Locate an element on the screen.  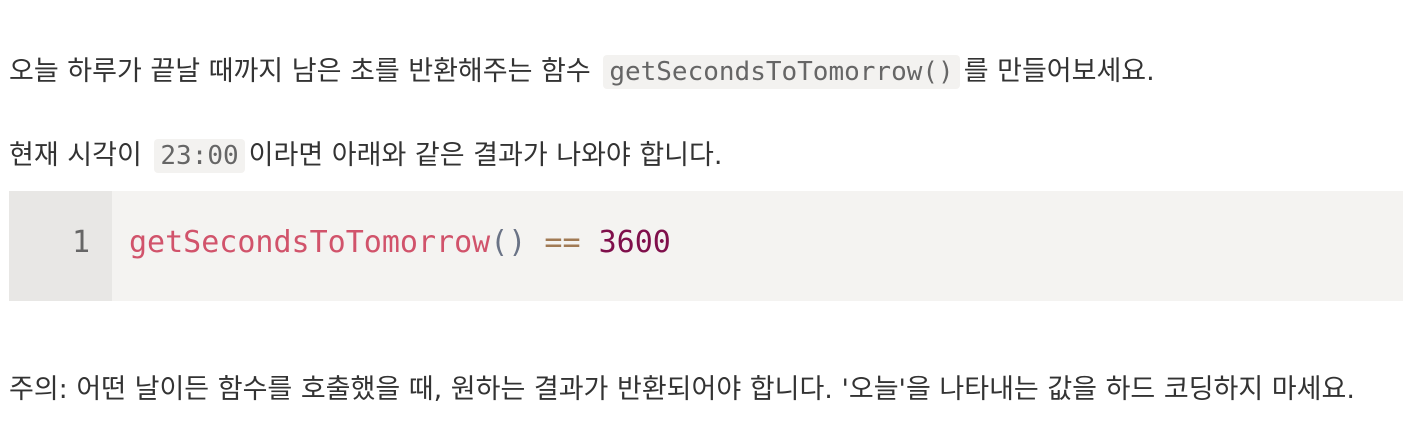
instruction-text-before: 오늘 하루가 끝날 때까지 남은 초를 반환해주는 함수 is located at coordinates (300, 71).